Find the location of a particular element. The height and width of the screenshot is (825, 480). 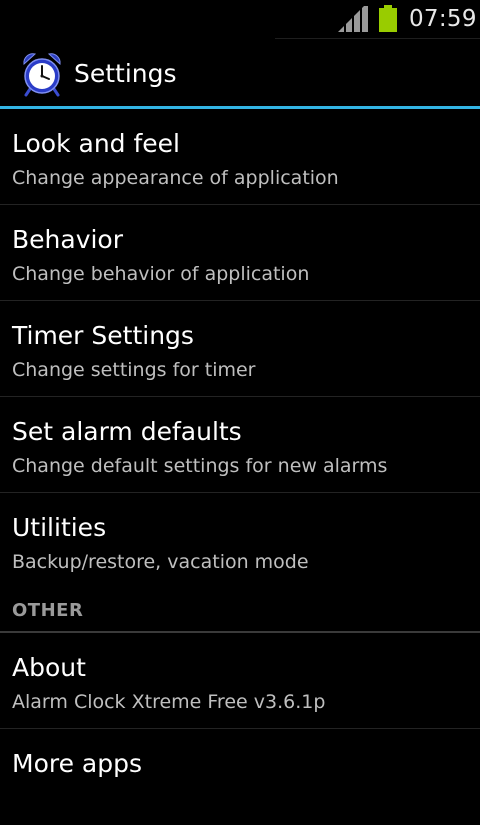

pref-title: About is located at coordinates (49, 667).